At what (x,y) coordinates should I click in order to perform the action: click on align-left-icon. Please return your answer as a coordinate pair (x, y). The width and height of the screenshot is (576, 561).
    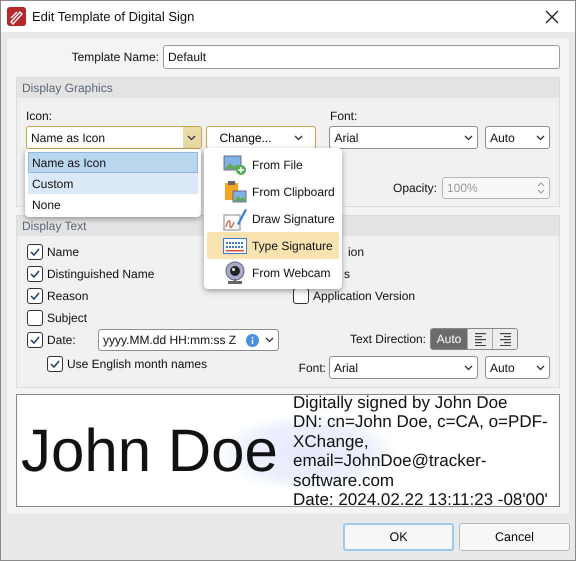
    Looking at the image, I should click on (480, 339).